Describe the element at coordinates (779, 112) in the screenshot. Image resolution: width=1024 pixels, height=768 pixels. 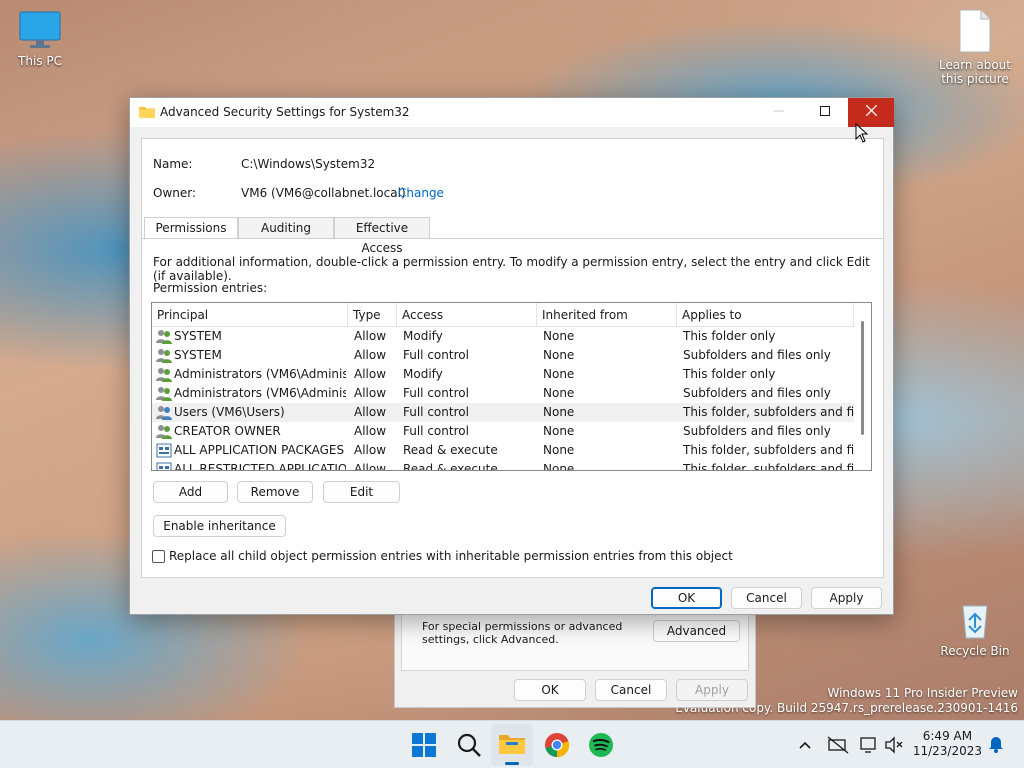
I see `minimize-button` at that location.